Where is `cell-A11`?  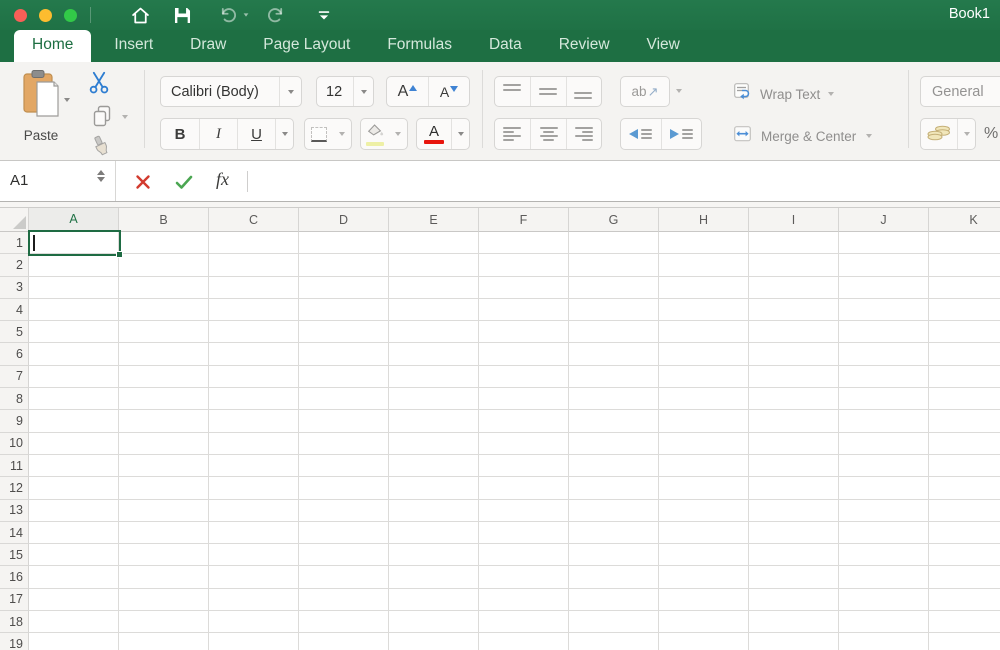
cell-A11 is located at coordinates (74, 466).